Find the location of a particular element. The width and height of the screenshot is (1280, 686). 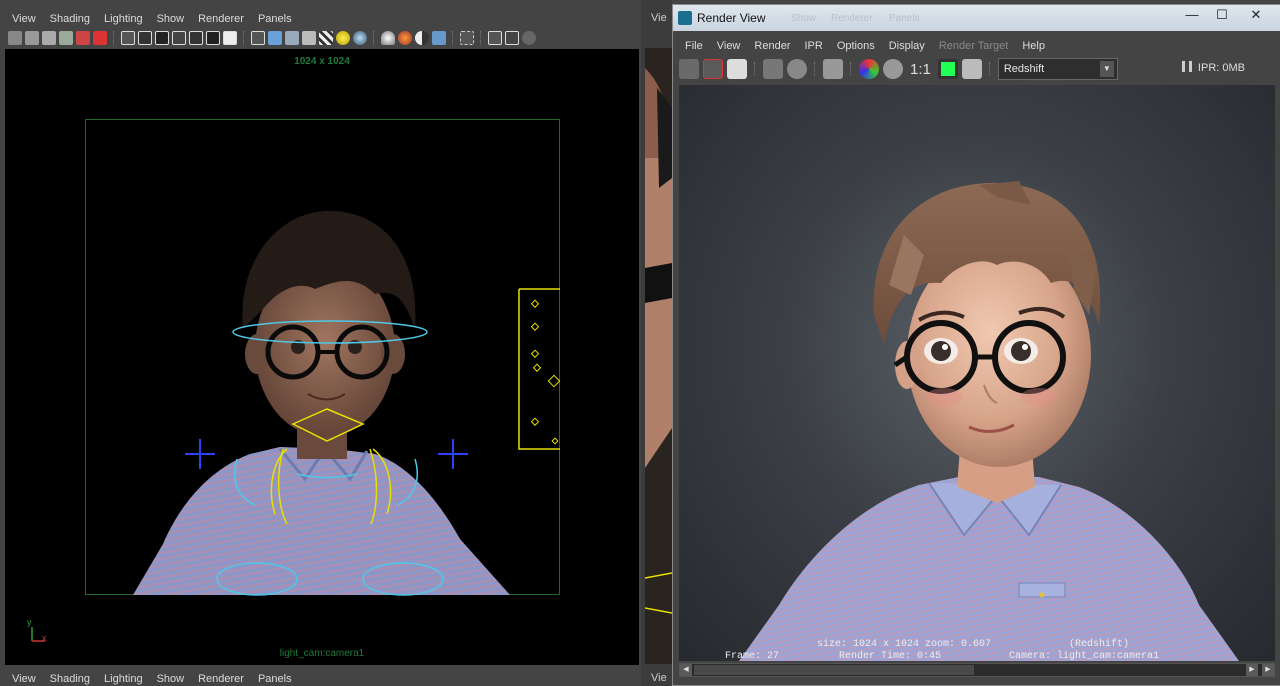

chevron-down-icon: ▼ is located at coordinates (1106, 69).